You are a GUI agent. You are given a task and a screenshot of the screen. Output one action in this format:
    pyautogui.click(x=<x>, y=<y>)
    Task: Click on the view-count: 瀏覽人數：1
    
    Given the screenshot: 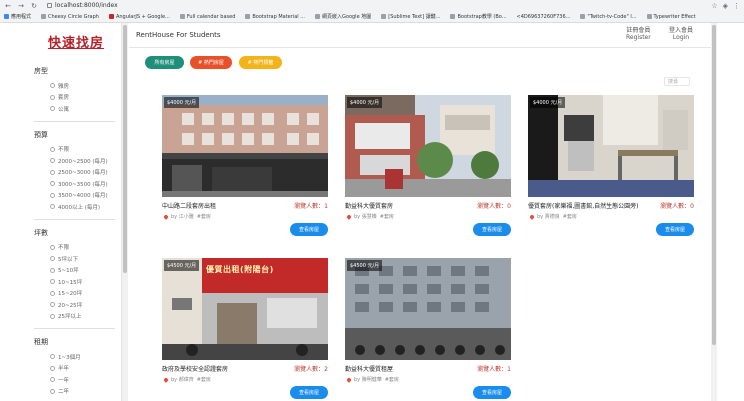 What is the action you would take?
    pyautogui.click(x=494, y=369)
    